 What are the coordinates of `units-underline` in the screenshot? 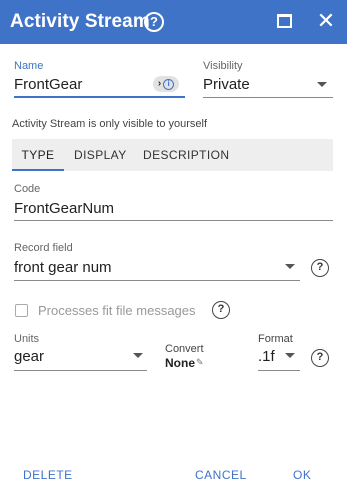 It's located at (80, 370).